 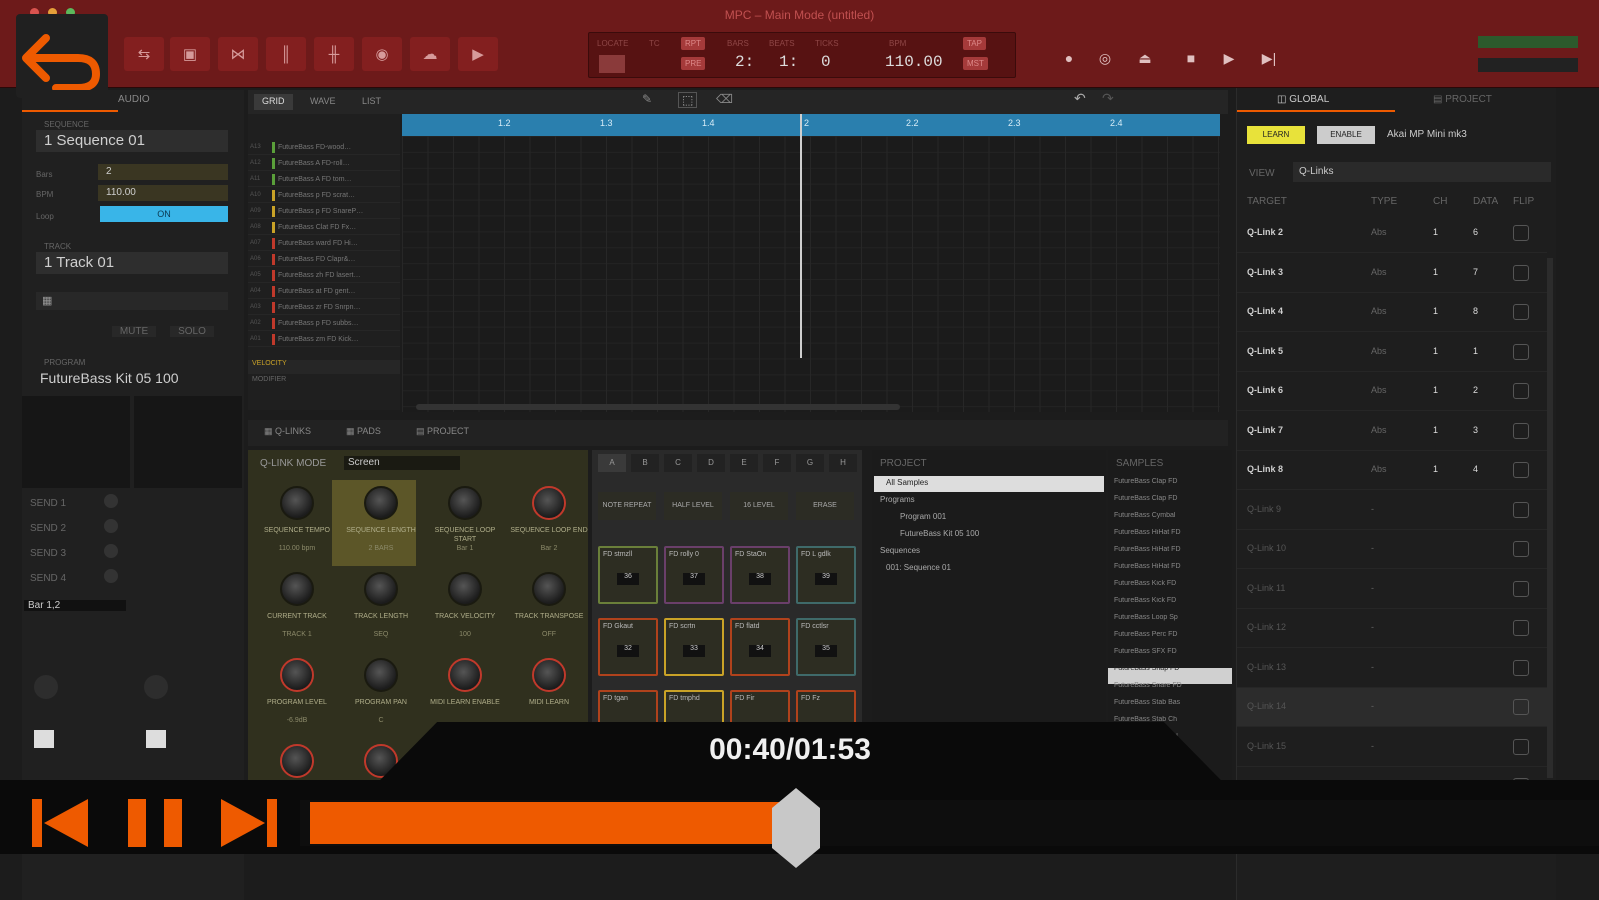 What do you see at coordinates (1229, 58) in the screenshot?
I see `play-button: ▶` at bounding box center [1229, 58].